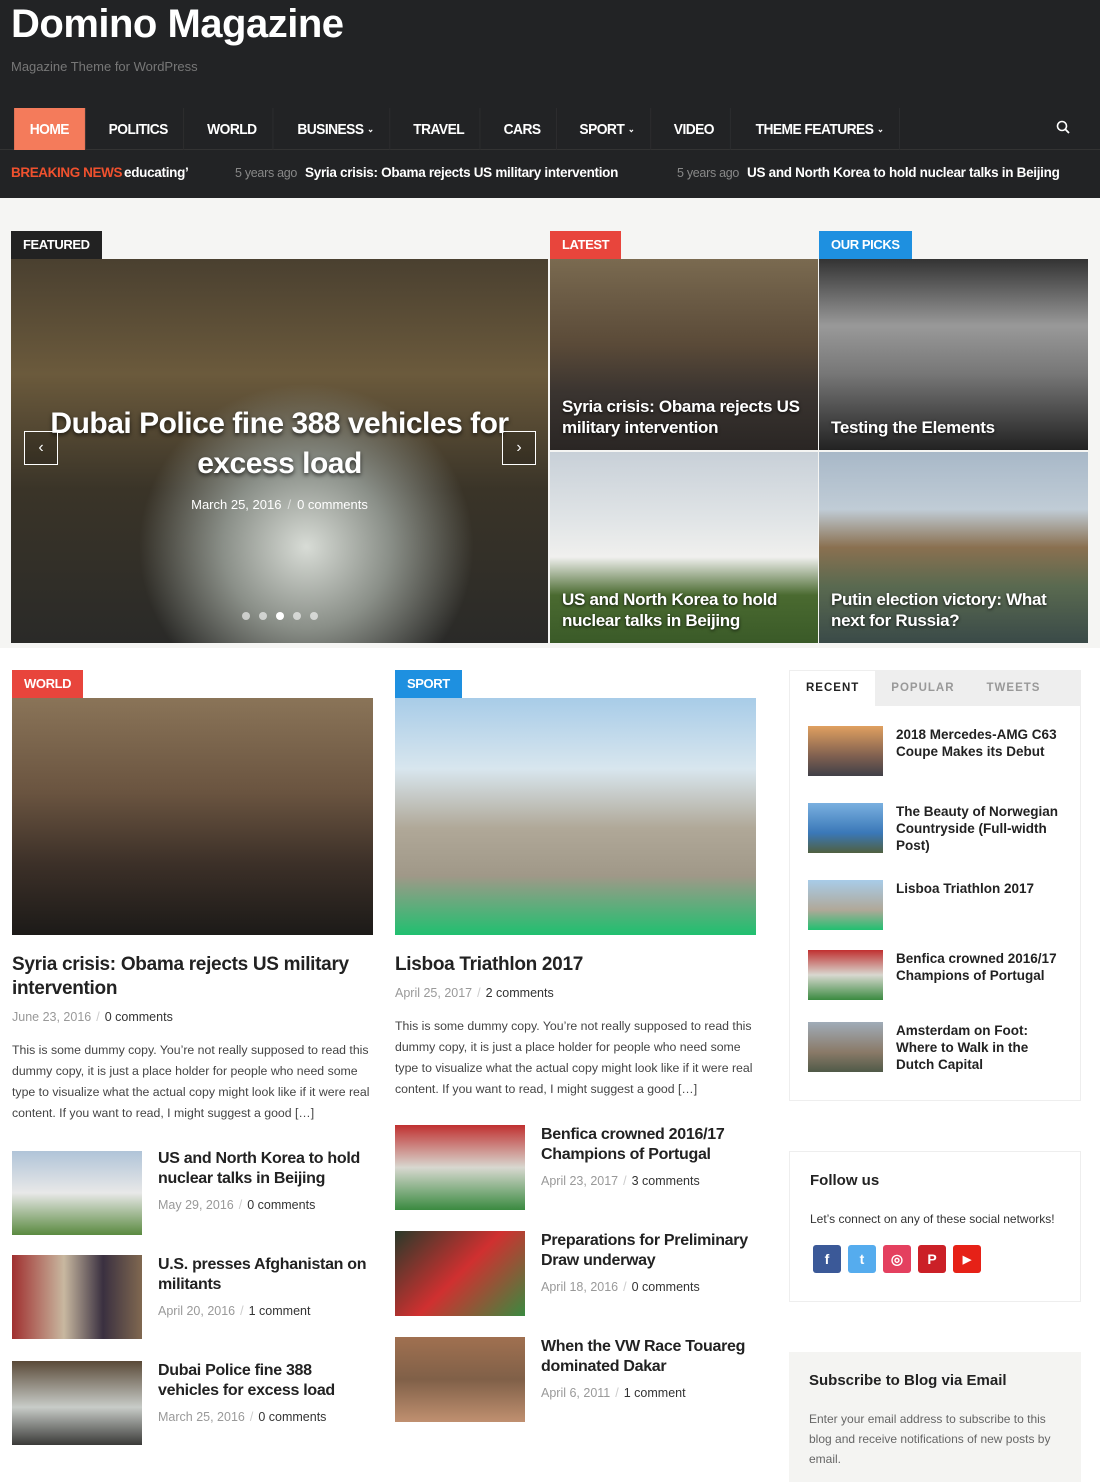 Image resolution: width=1100 pixels, height=1482 pixels. I want to click on nav-cars: CARS, so click(522, 129).